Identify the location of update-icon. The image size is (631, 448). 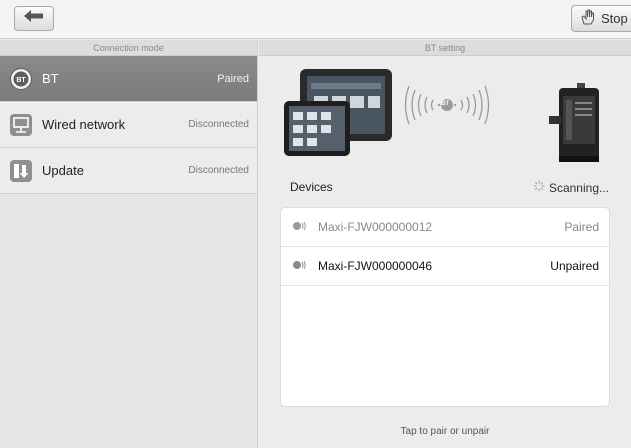
(21, 170).